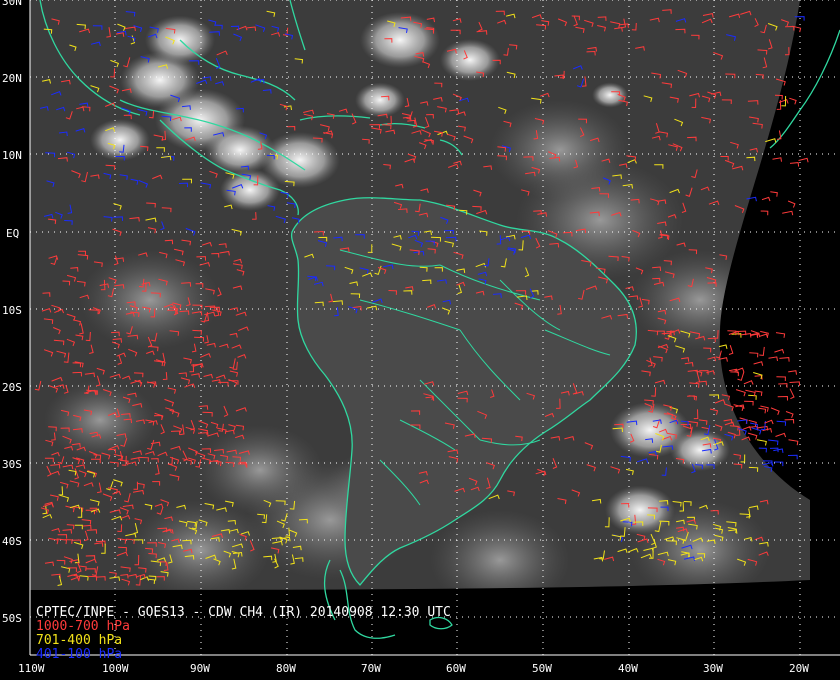 This screenshot has width=840, height=680. I want to click on lat-label: EQ, so click(12, 233).